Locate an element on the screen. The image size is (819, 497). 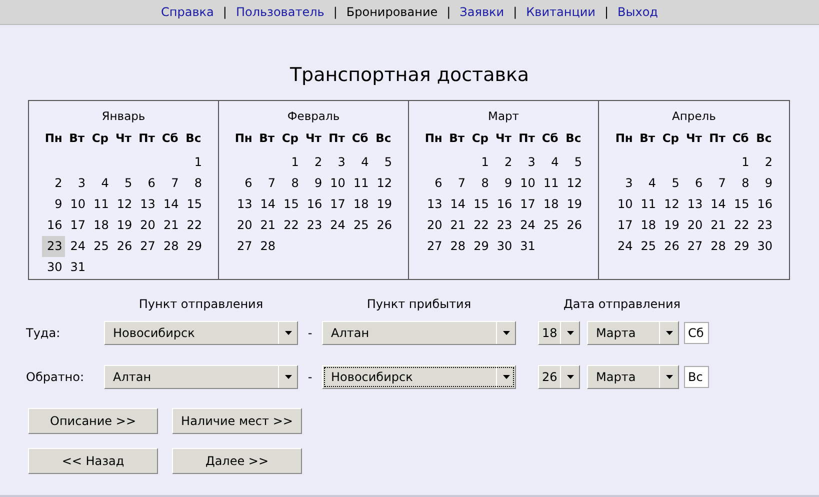
nav-link: Выход is located at coordinates (638, 12).